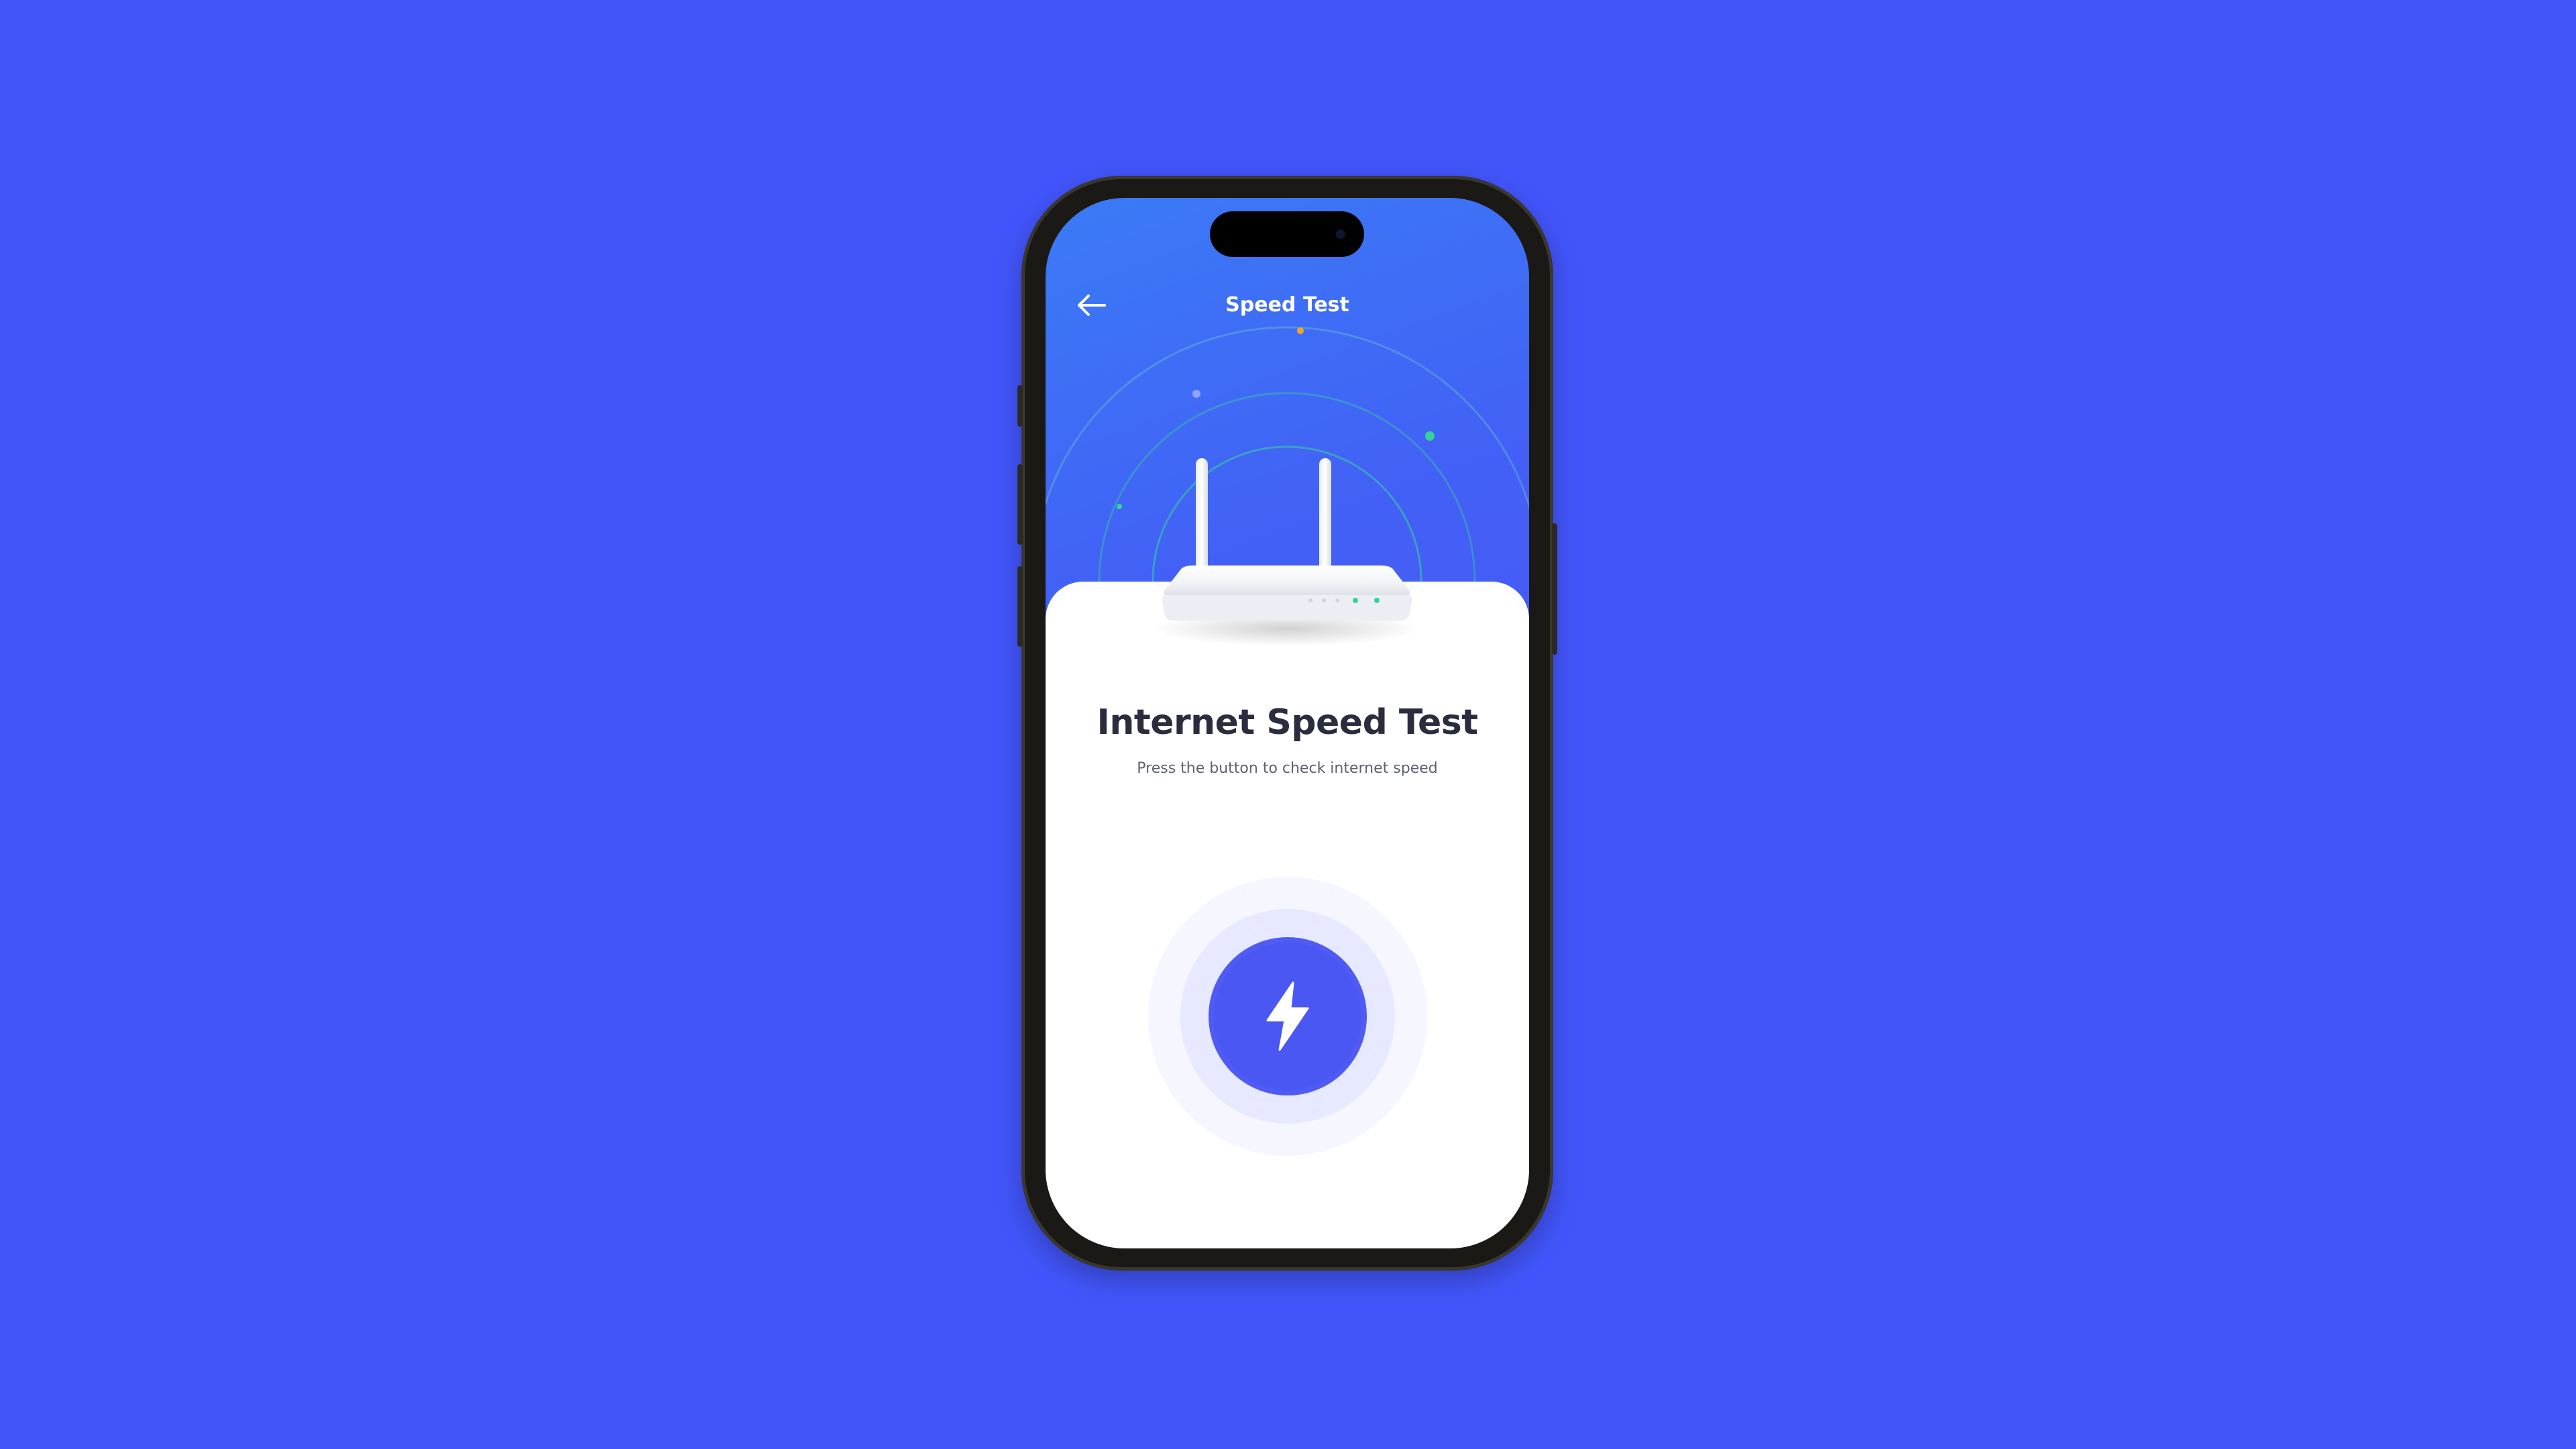 Image resolution: width=2576 pixels, height=1449 pixels. I want to click on start-speed-test-button, so click(1287, 1016).